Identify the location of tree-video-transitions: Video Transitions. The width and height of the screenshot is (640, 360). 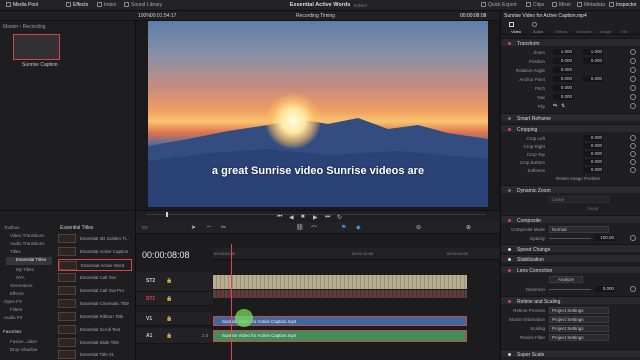
(27, 235).